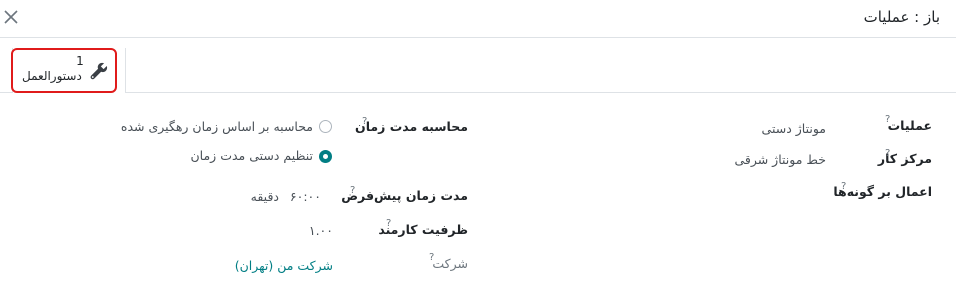 This screenshot has height=290, width=956. What do you see at coordinates (80, 61) in the screenshot?
I see `tab-instructions-count: 1` at bounding box center [80, 61].